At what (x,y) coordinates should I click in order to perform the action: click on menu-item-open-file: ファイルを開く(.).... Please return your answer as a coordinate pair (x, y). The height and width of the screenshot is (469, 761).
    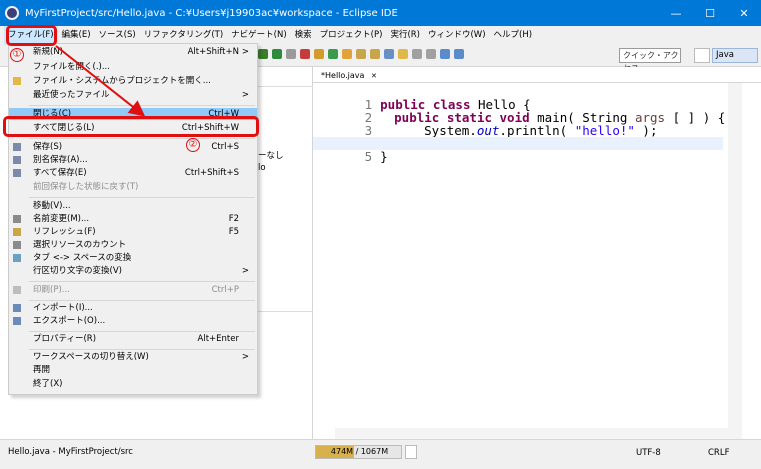
    Looking at the image, I should click on (133, 67).